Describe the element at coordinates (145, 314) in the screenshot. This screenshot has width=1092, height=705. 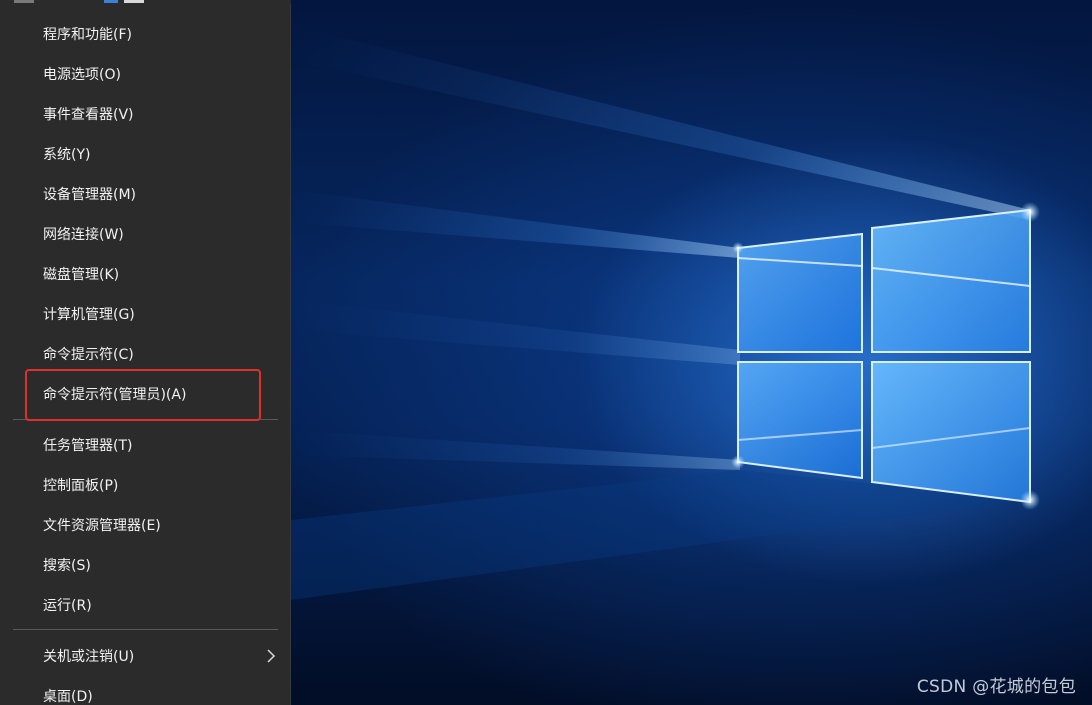
I see `menu-item-computer-management: 计算机管理(G)` at that location.